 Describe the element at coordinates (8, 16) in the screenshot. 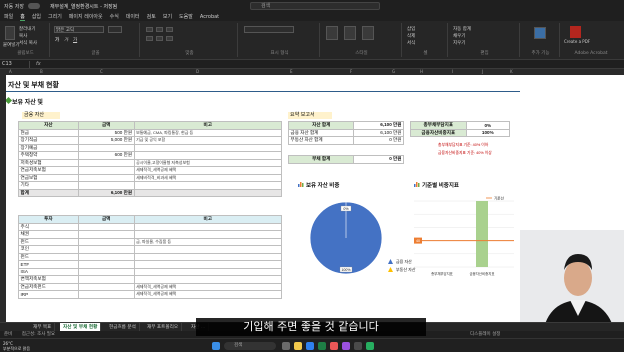

I see `menu-file: 파일` at that location.